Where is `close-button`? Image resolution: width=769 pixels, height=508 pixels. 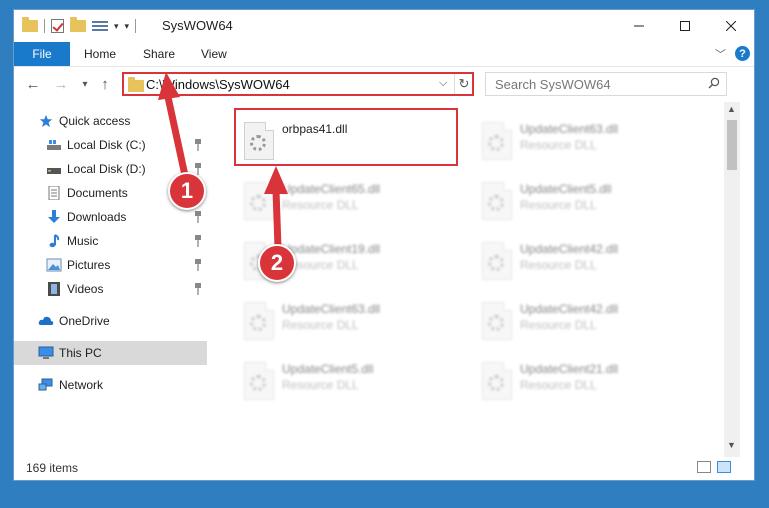 close-button is located at coordinates (731, 26).